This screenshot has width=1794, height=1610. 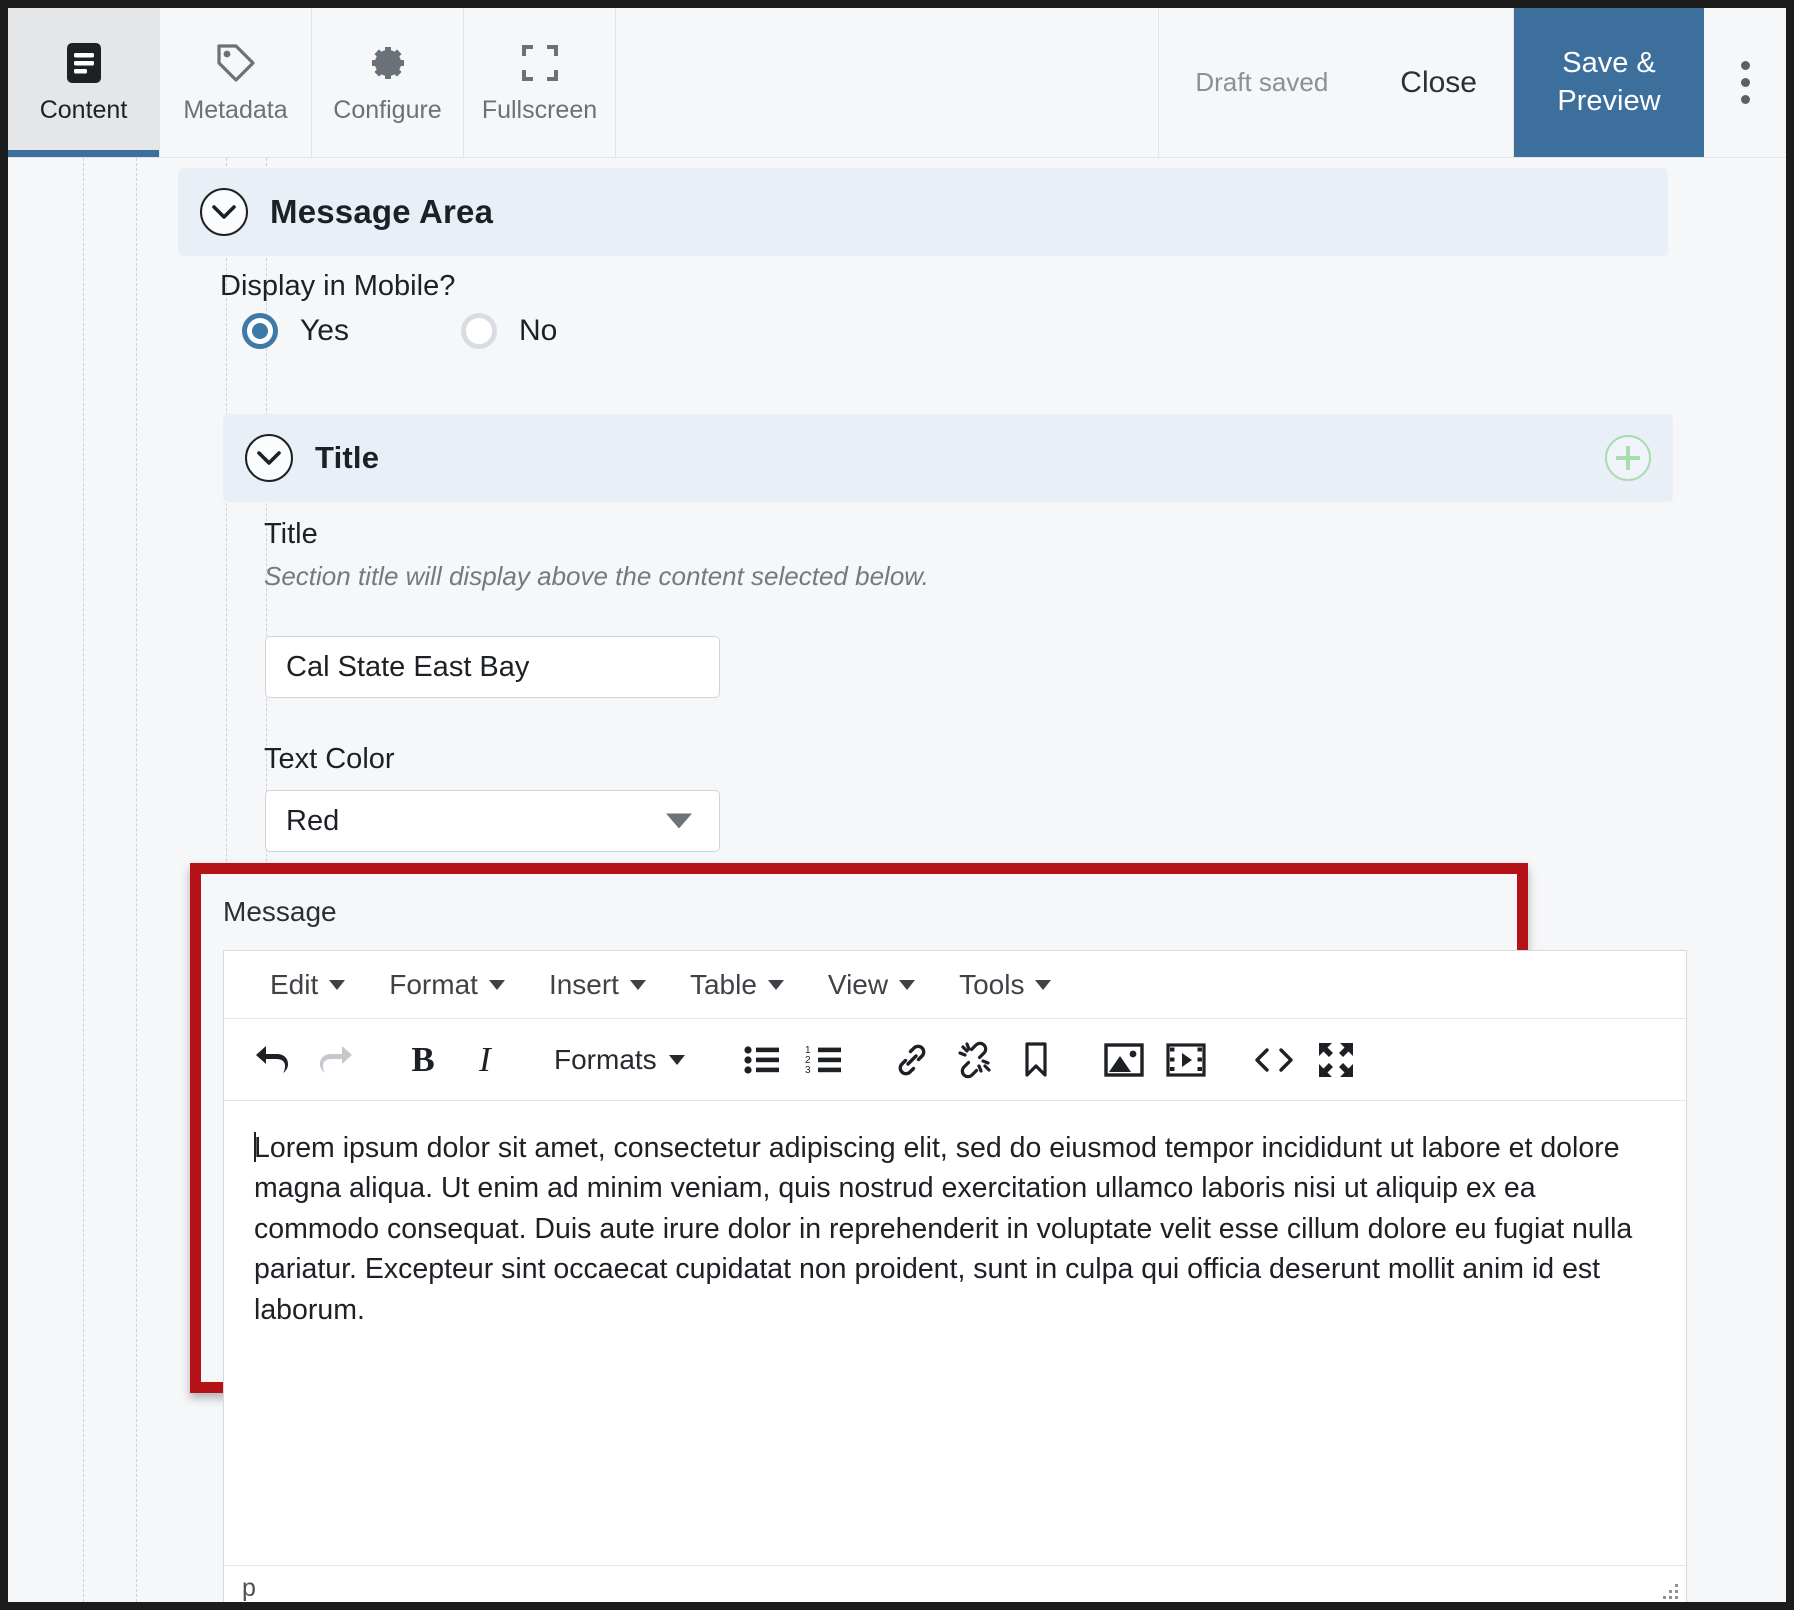 I want to click on image-icon, so click(x=1124, y=1060).